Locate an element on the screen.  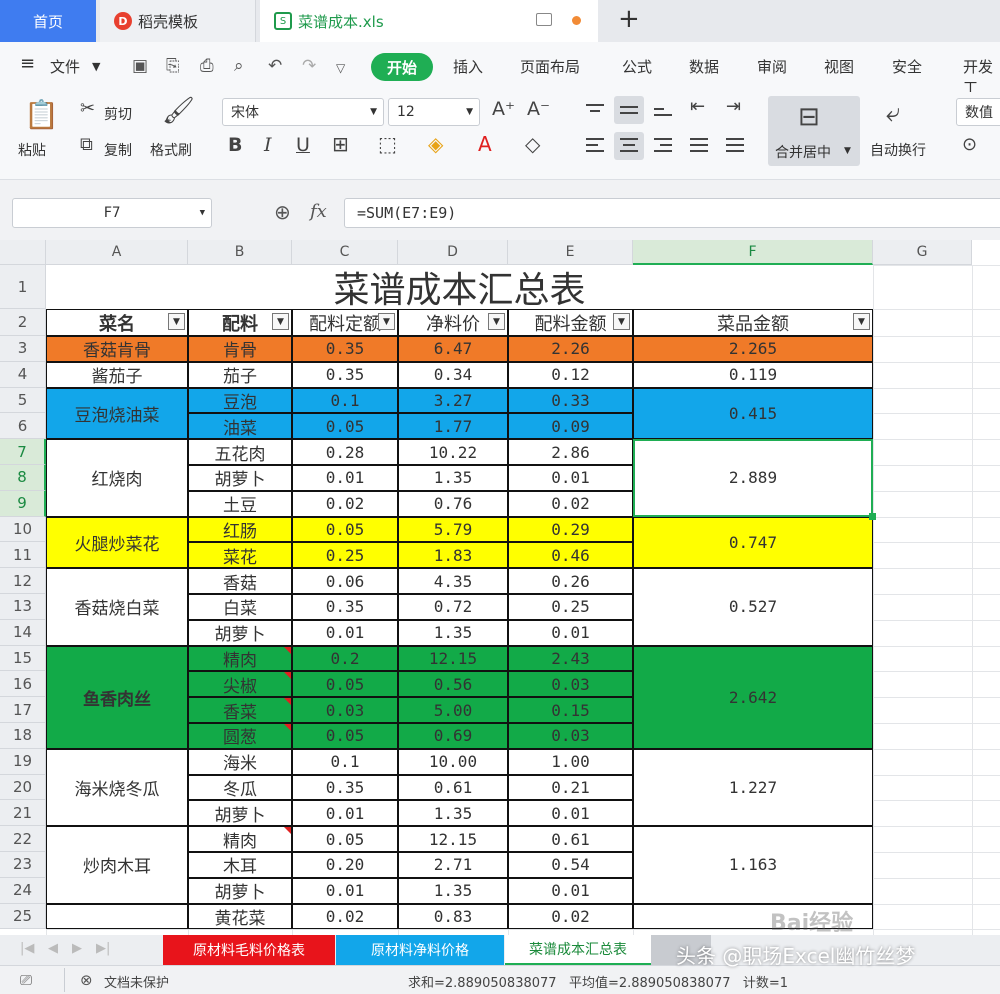
amount-cell: 0.15 is located at coordinates (570, 710).